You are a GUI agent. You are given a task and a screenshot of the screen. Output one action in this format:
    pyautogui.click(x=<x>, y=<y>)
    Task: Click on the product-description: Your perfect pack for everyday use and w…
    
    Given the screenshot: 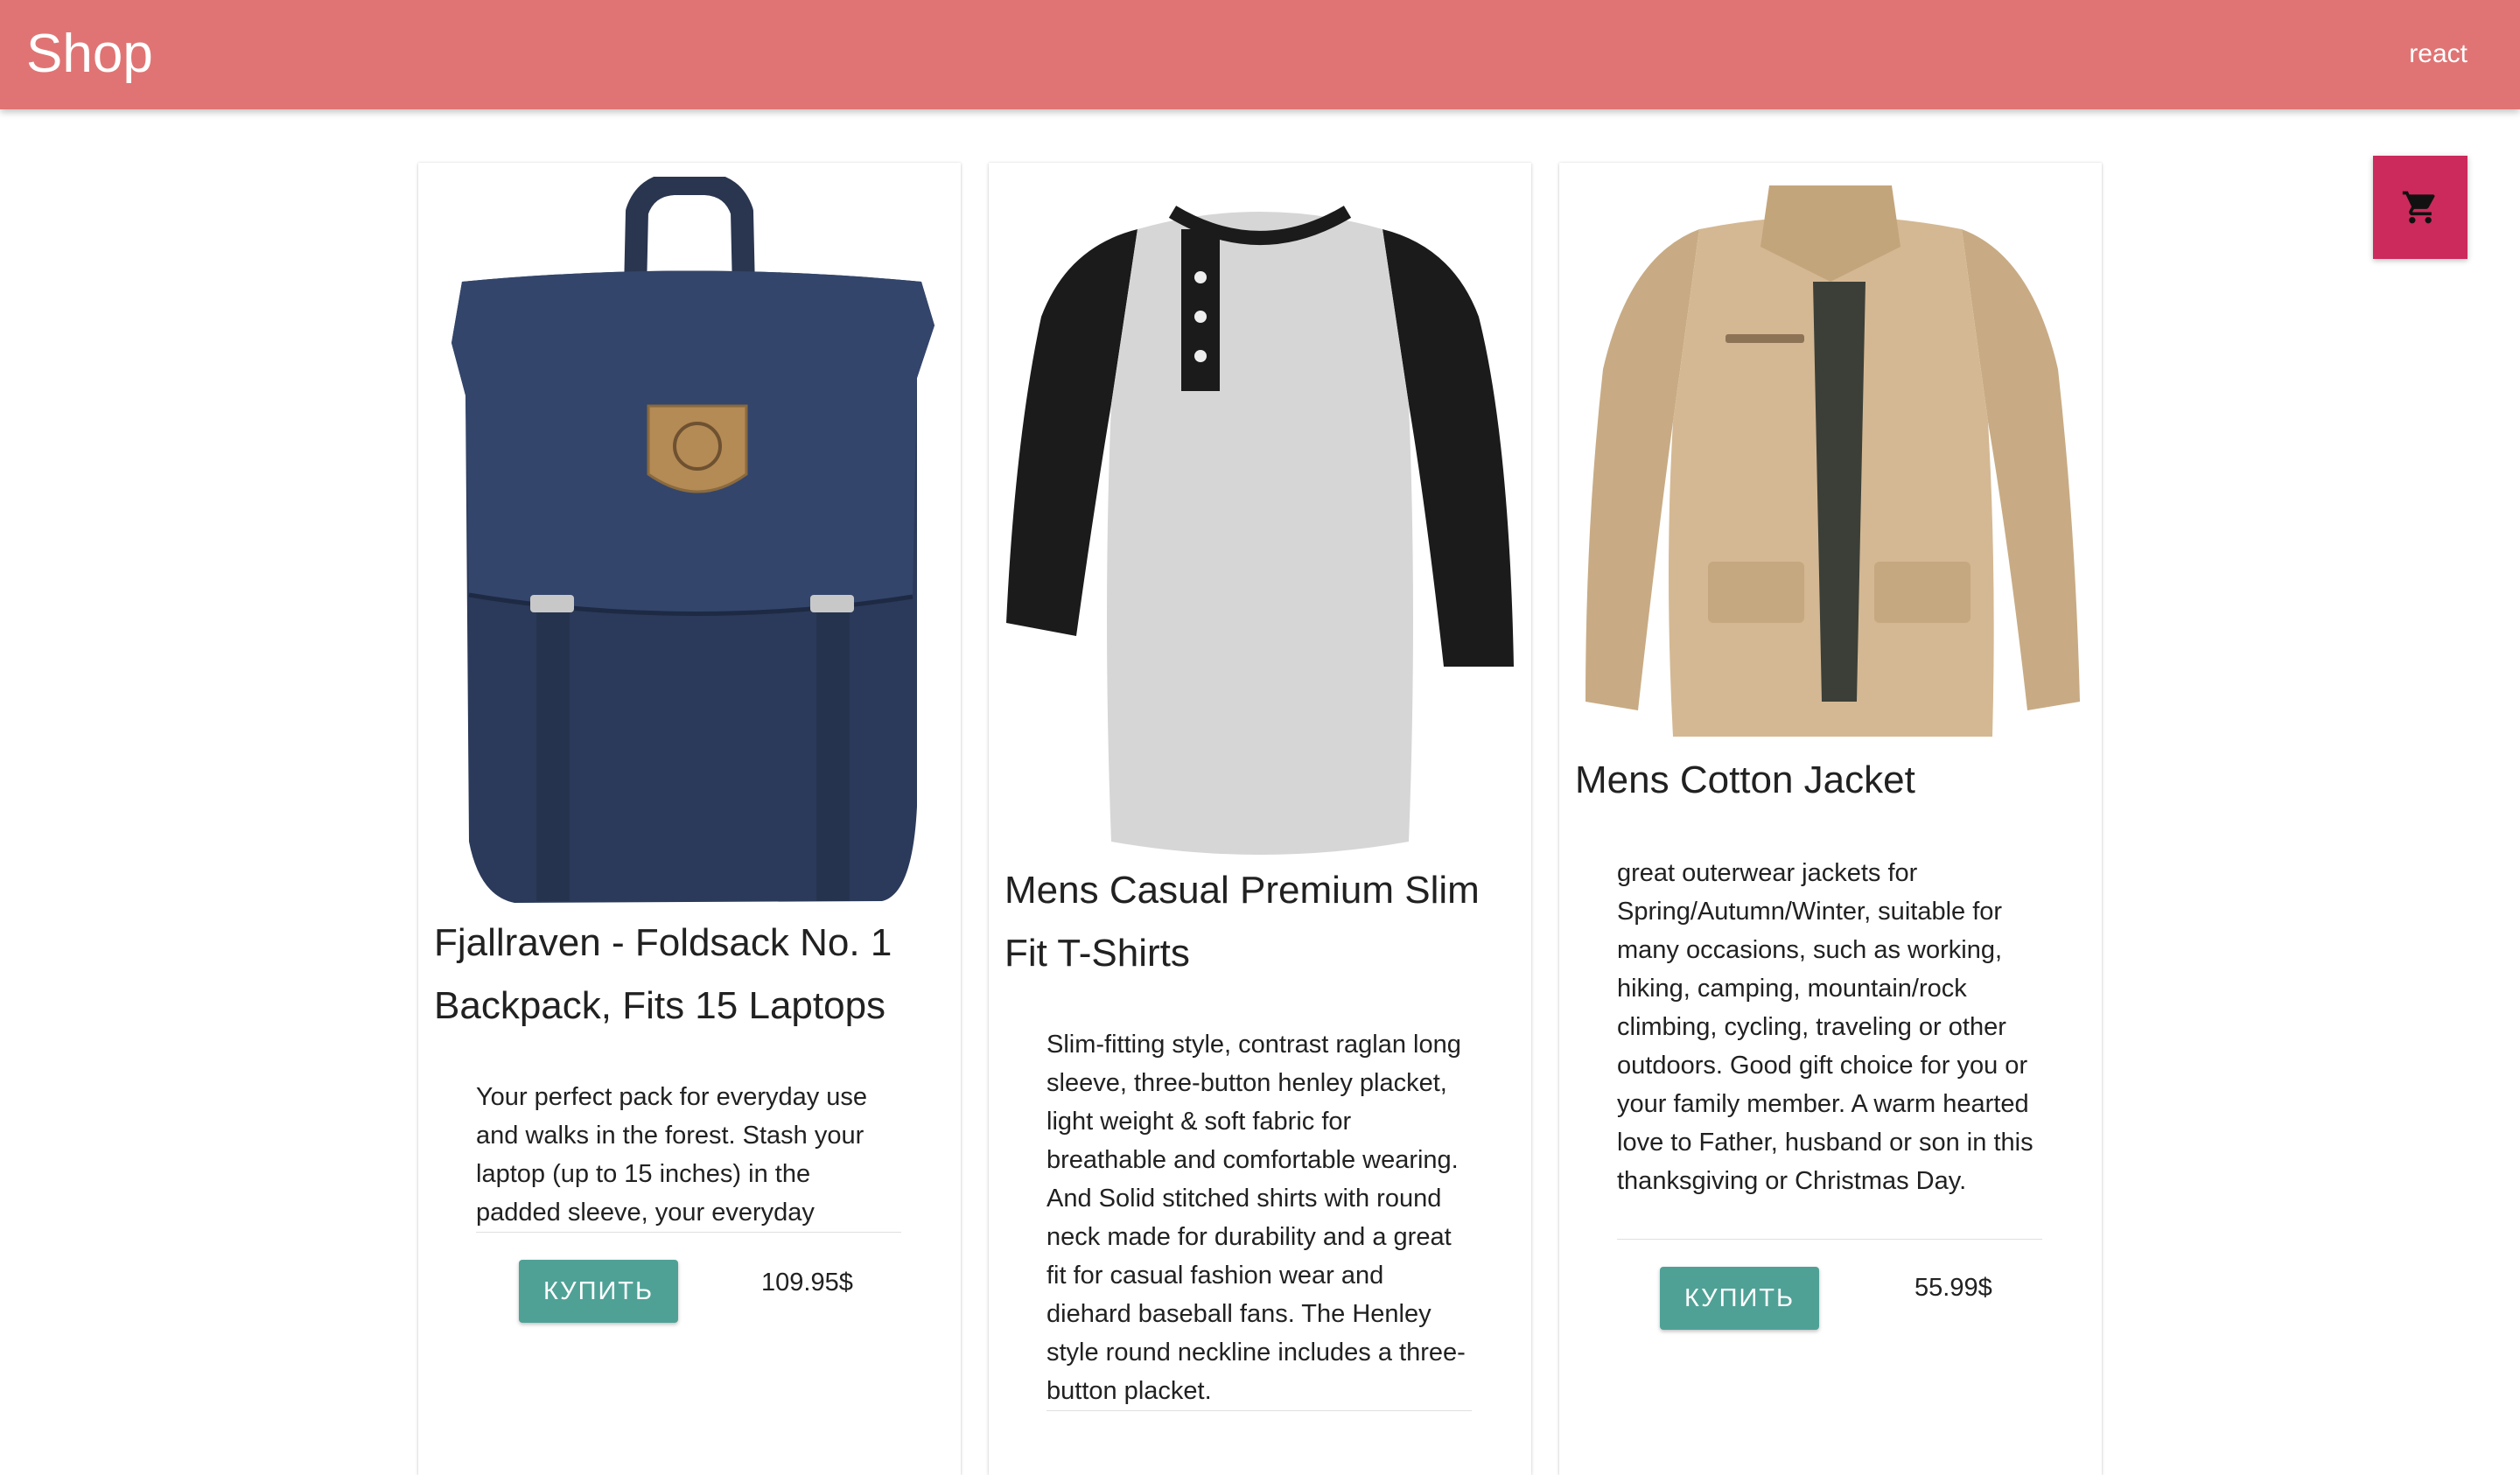 What is the action you would take?
    pyautogui.click(x=672, y=1155)
    